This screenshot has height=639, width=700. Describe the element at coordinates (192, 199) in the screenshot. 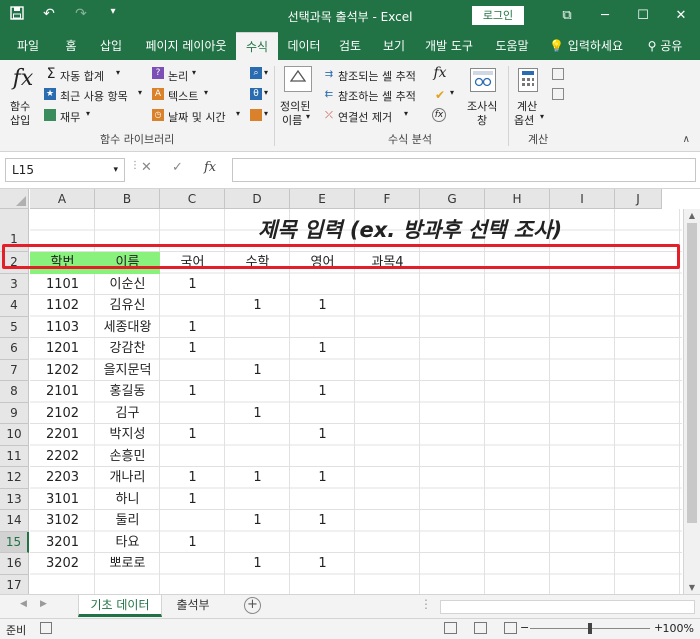

I see `column-header: C` at that location.